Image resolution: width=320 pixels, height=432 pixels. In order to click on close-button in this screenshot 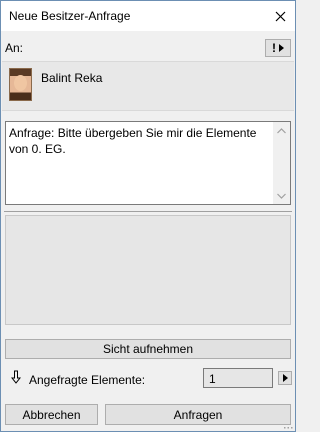, I will do `click(280, 16)`.